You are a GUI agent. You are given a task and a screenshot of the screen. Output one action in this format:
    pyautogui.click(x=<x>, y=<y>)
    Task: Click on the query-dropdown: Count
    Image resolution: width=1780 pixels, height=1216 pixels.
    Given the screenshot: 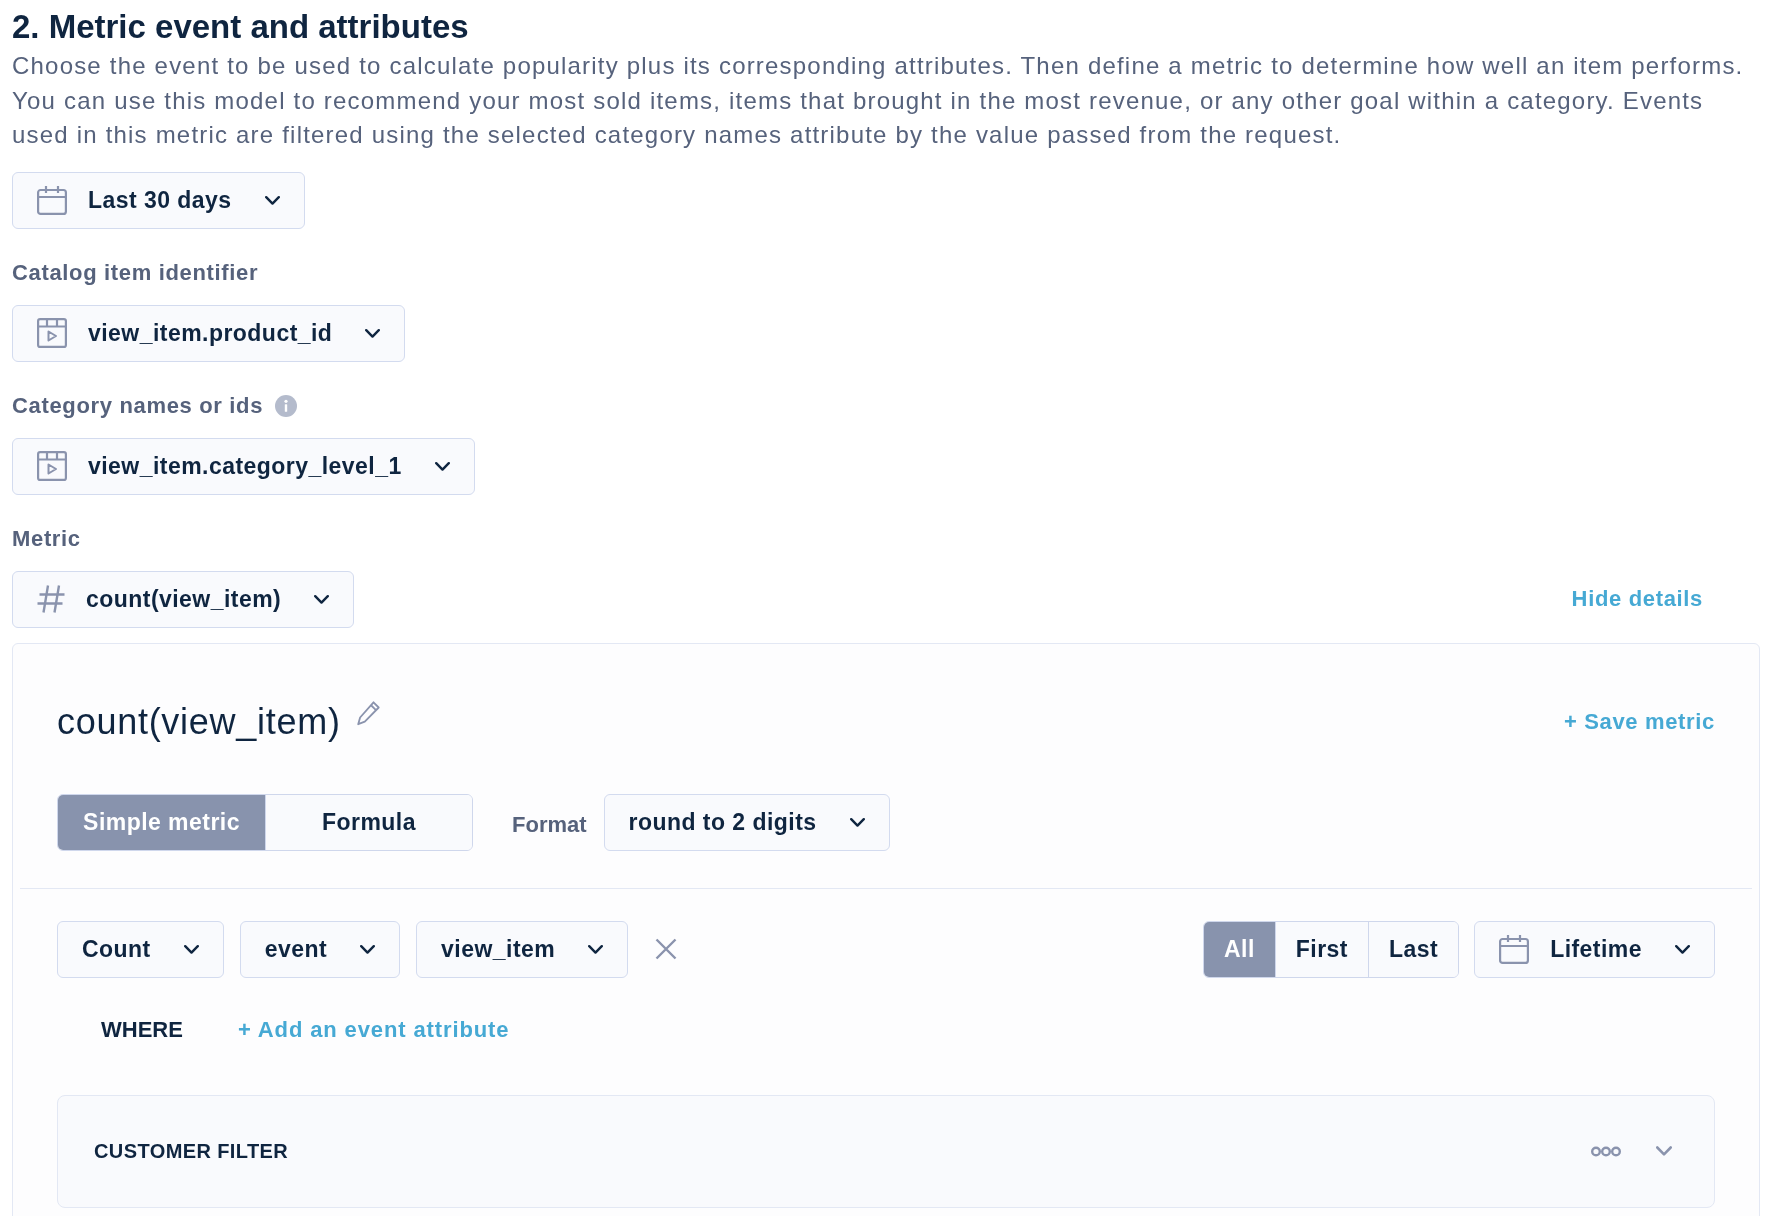 What is the action you would take?
    pyautogui.click(x=140, y=949)
    